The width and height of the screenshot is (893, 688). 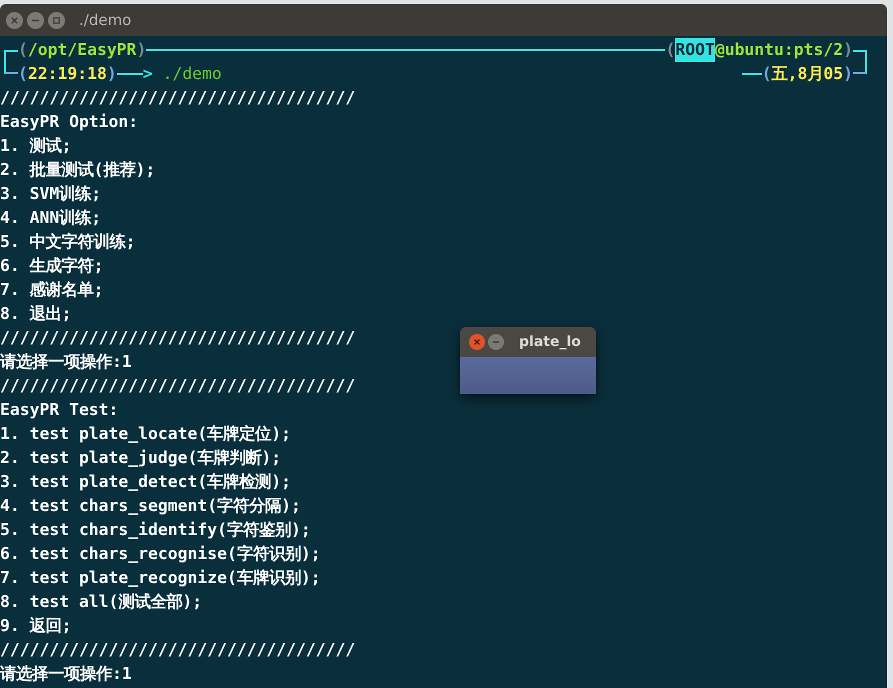 What do you see at coordinates (155, 530) in the screenshot?
I see `terminal-output-line: 5. test chars_identify(字符鉴别);` at bounding box center [155, 530].